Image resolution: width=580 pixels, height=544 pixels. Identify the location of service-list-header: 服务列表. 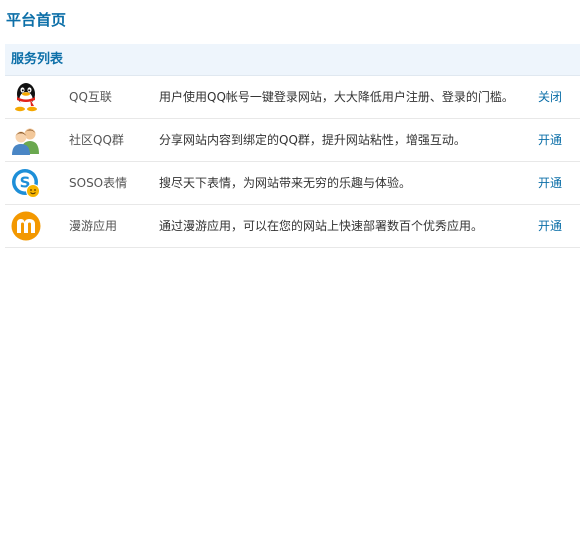
(292, 60).